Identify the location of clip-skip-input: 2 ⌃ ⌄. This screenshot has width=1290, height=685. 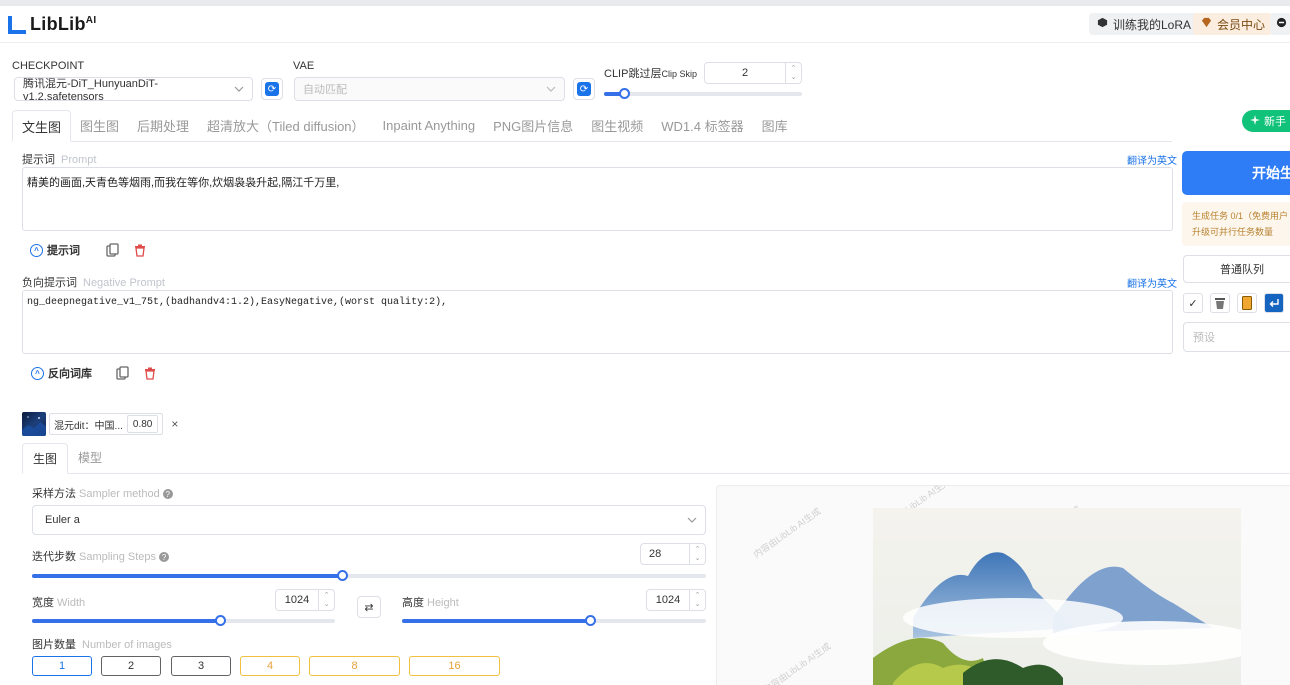
(753, 73).